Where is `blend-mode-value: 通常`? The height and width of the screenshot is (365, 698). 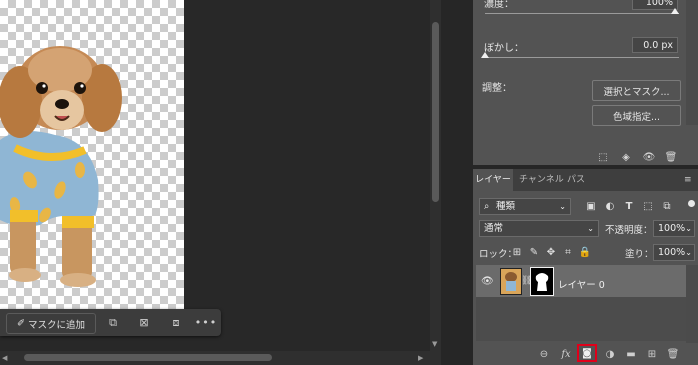 blend-mode-value: 通常 is located at coordinates (494, 228).